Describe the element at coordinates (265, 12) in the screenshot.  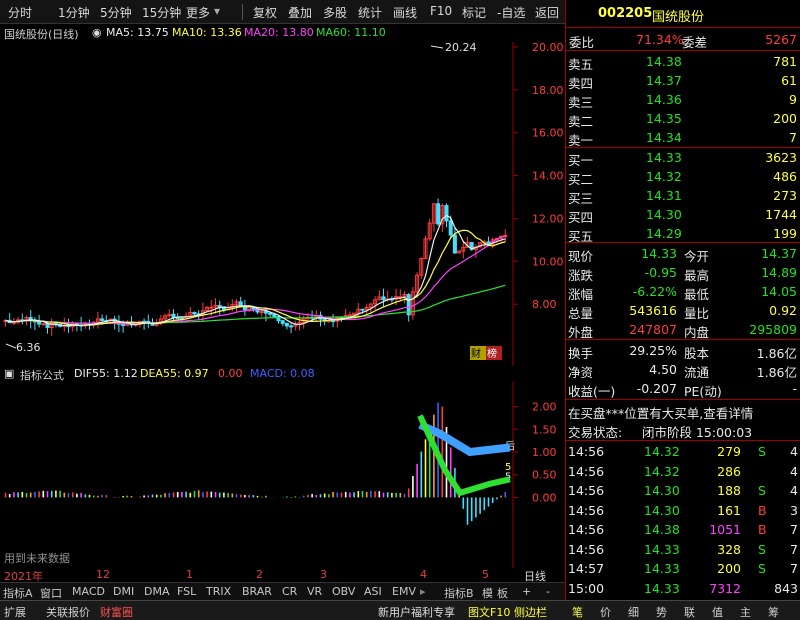
I see `fuquan-button: 复权` at that location.